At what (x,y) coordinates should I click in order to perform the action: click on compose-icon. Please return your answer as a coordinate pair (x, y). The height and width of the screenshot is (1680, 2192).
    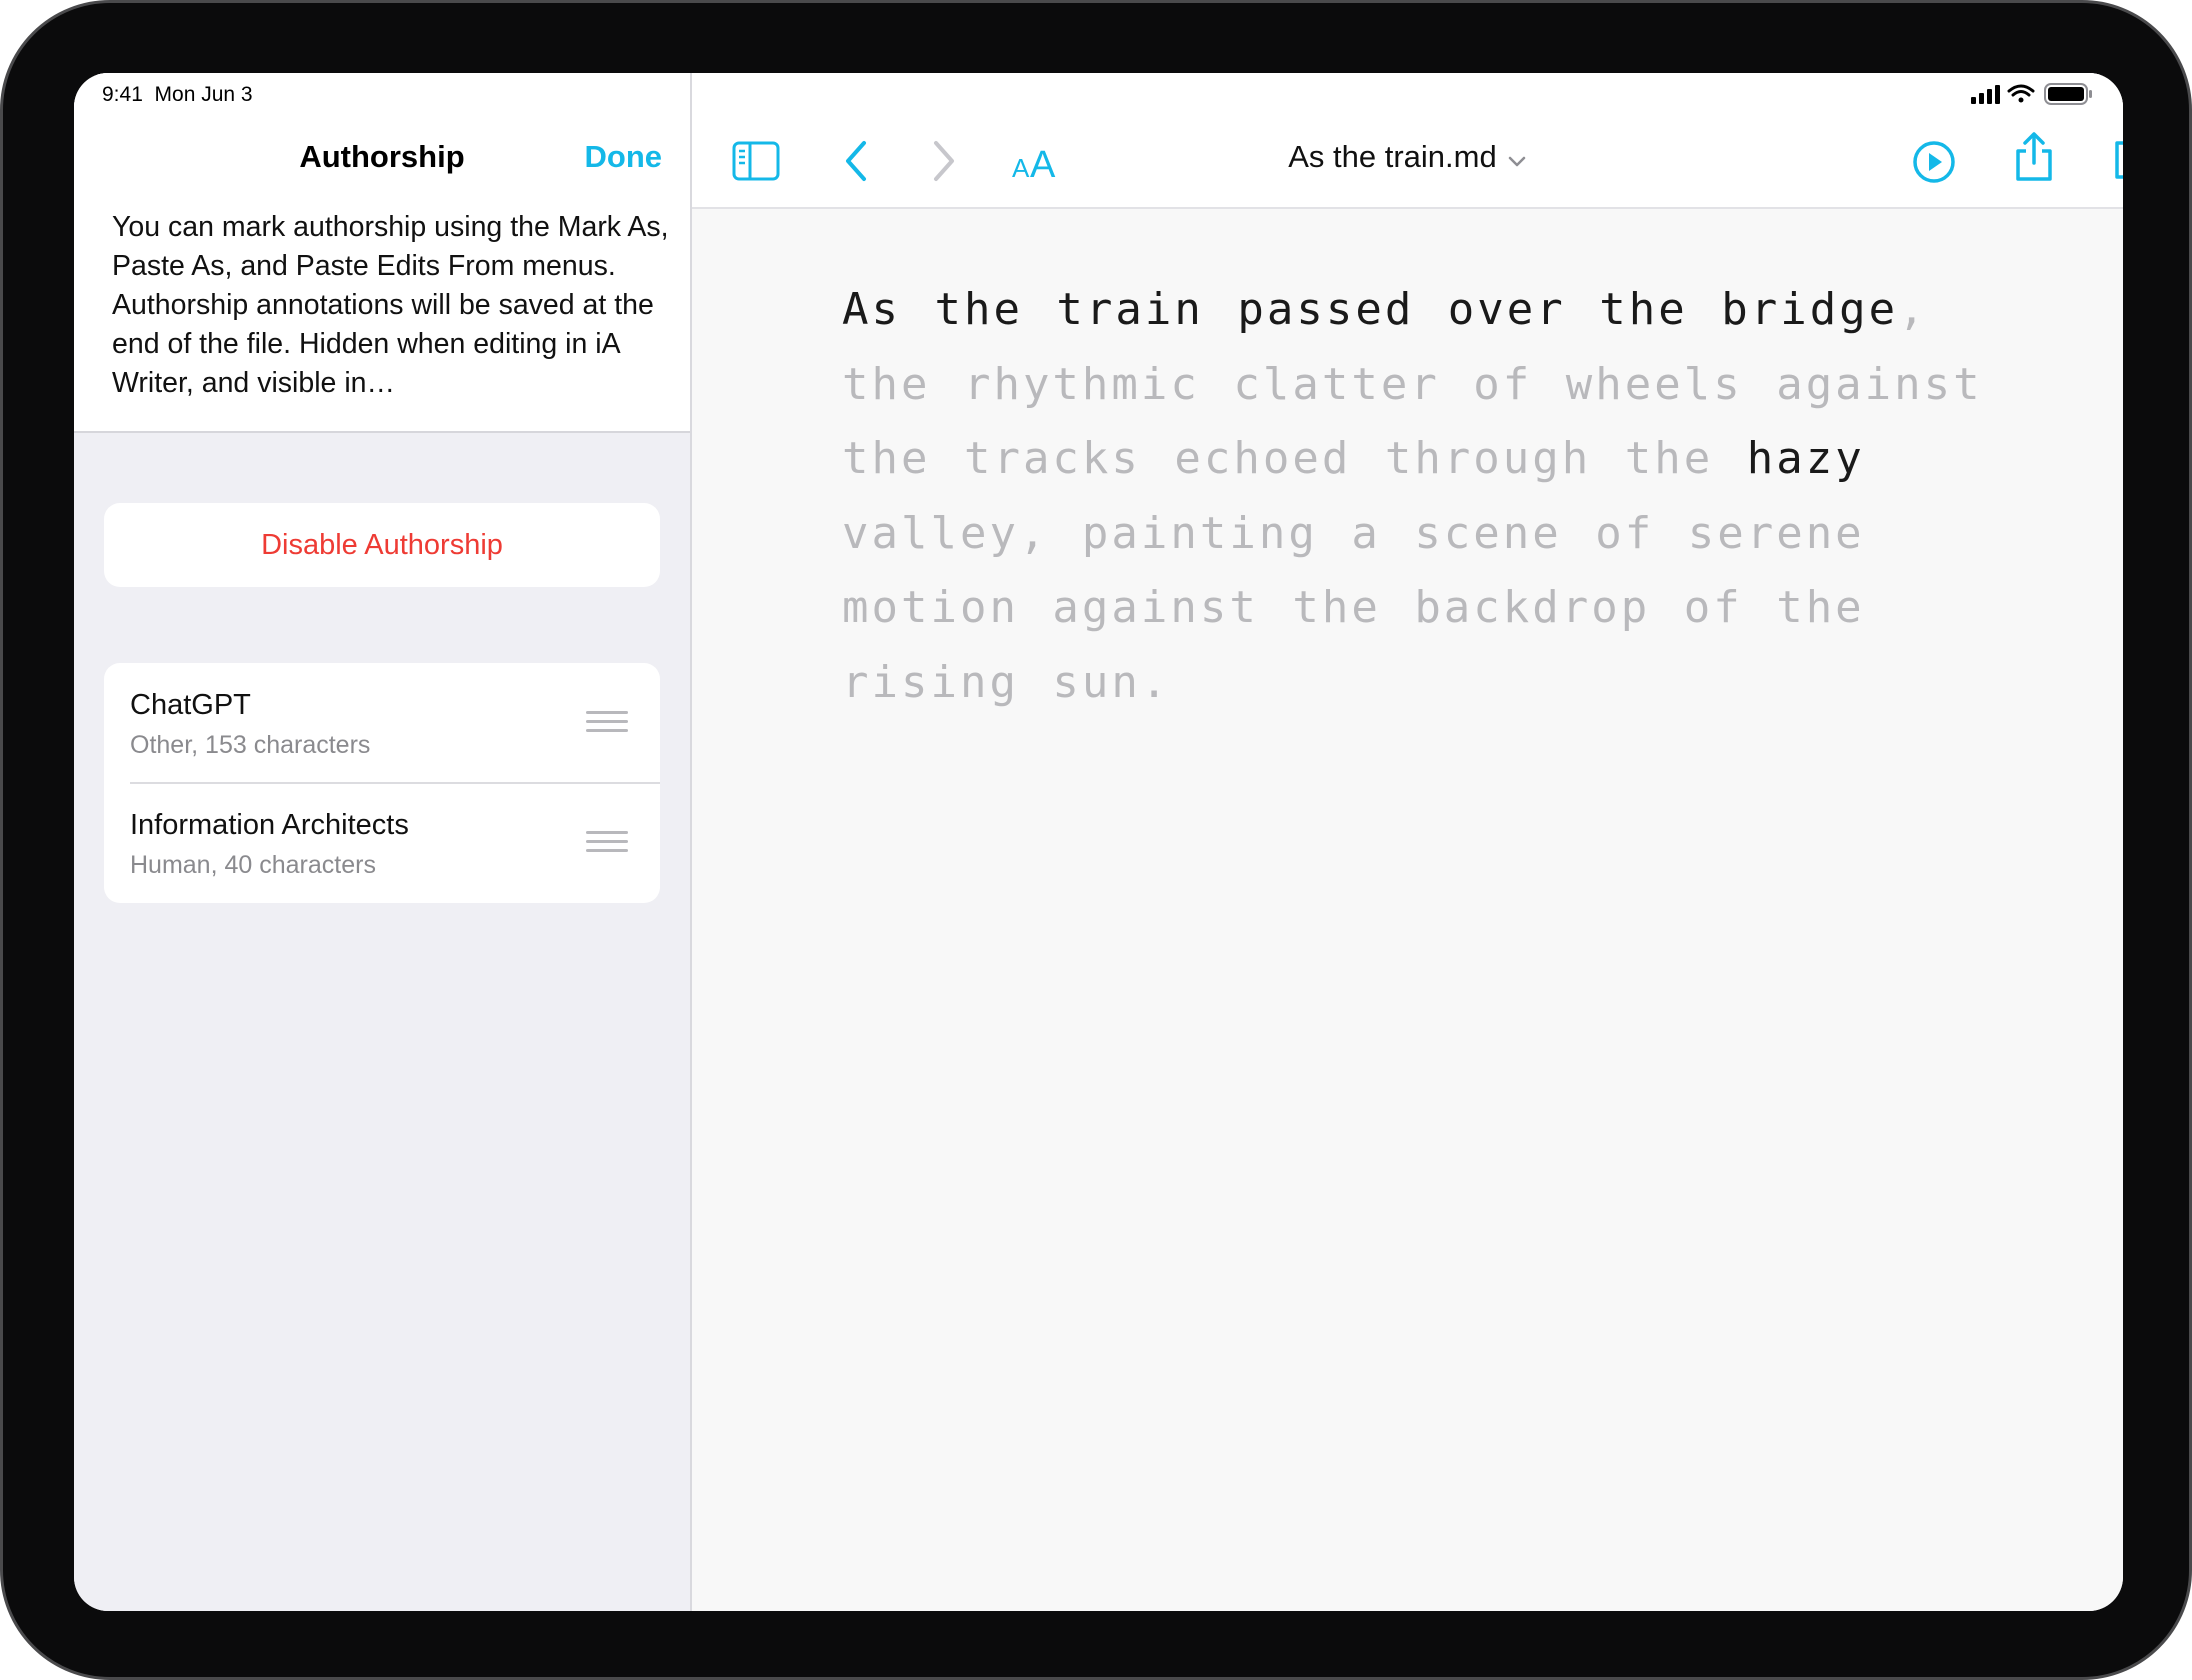
    Looking at the image, I should click on (2117, 159).